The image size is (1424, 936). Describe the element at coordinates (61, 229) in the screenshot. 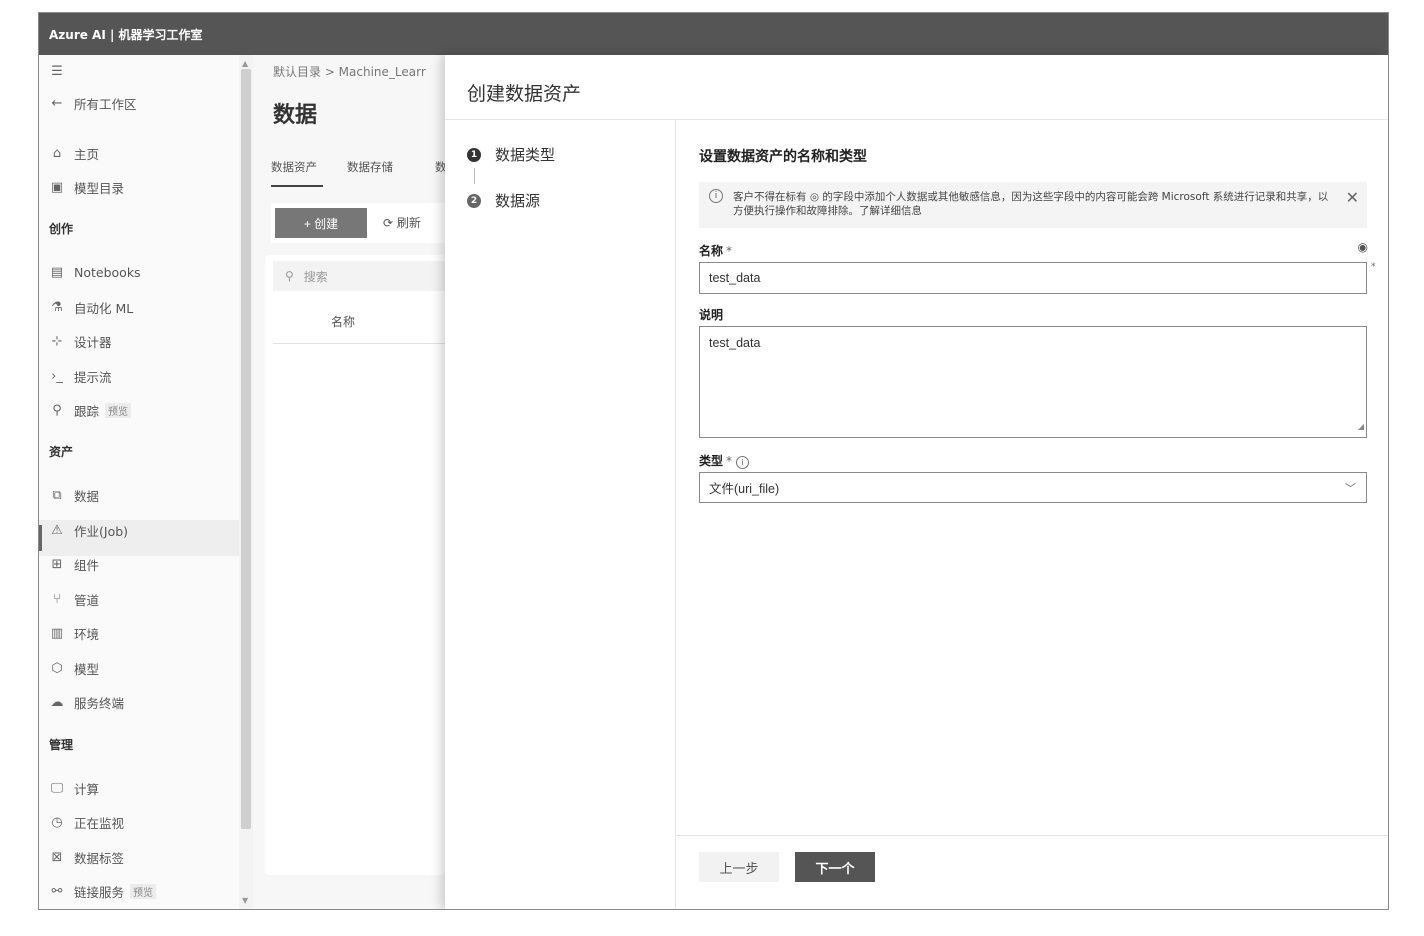

I see `section-author: 创作` at that location.